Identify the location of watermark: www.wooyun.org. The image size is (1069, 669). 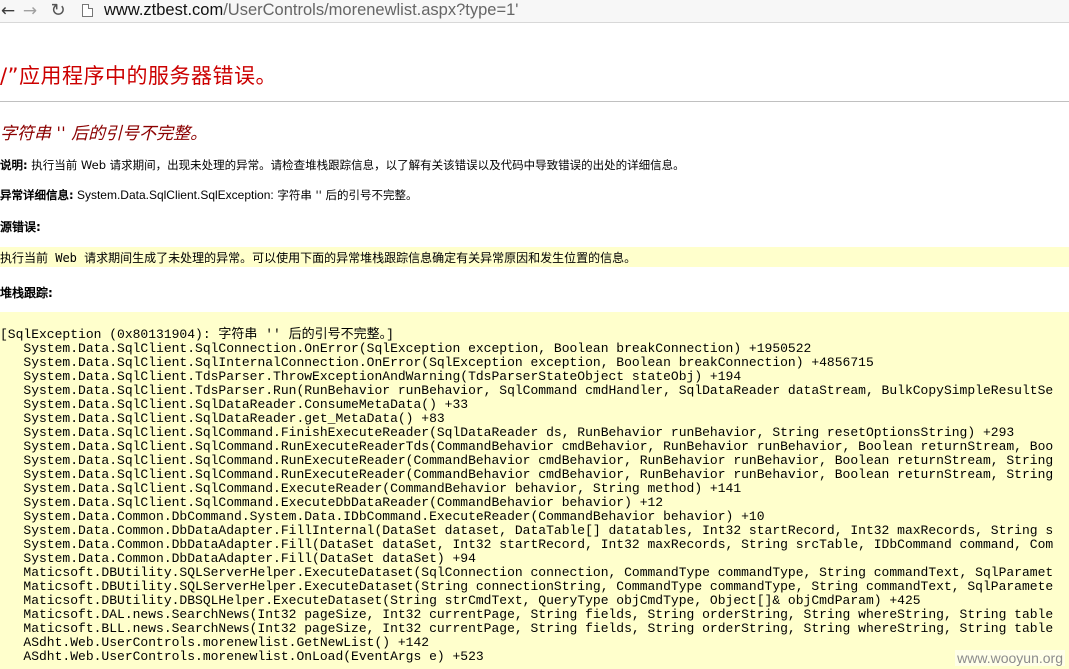
(1010, 658).